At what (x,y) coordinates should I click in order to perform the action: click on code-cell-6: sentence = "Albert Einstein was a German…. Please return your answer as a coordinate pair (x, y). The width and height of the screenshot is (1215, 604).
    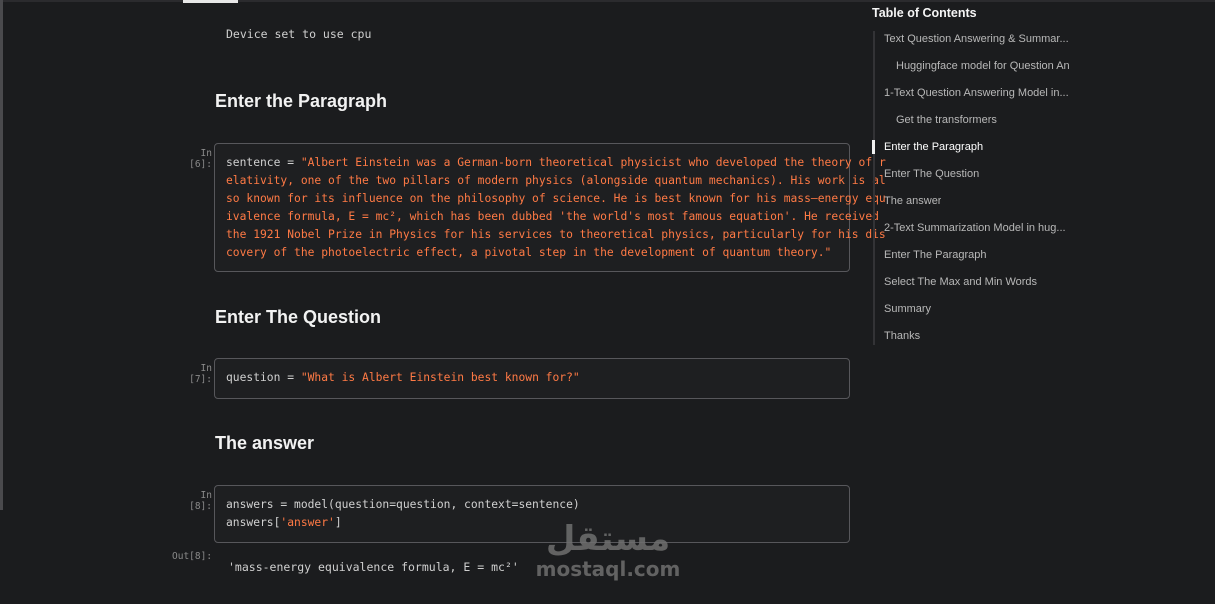
    Looking at the image, I should click on (550, 207).